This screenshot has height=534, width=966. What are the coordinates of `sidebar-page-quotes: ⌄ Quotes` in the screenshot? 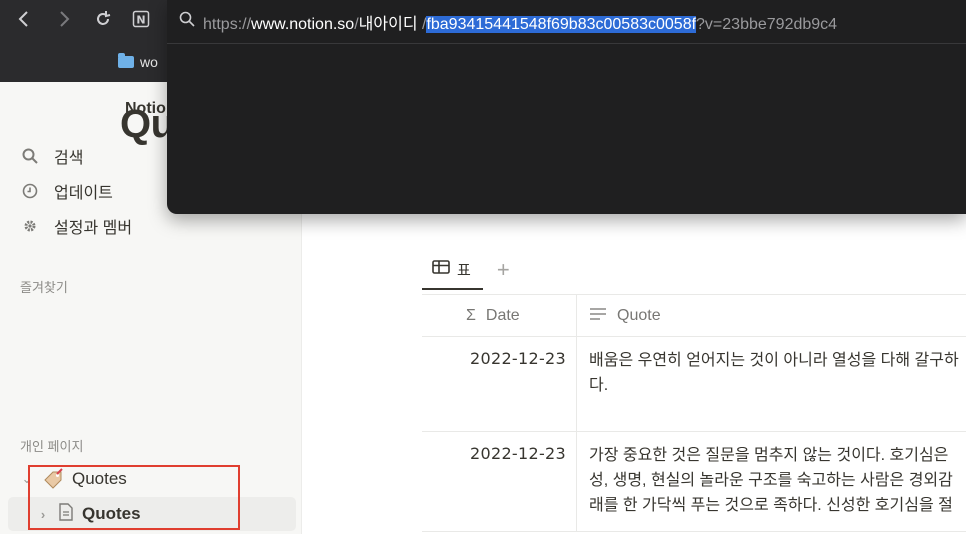 It's located at (73, 479).